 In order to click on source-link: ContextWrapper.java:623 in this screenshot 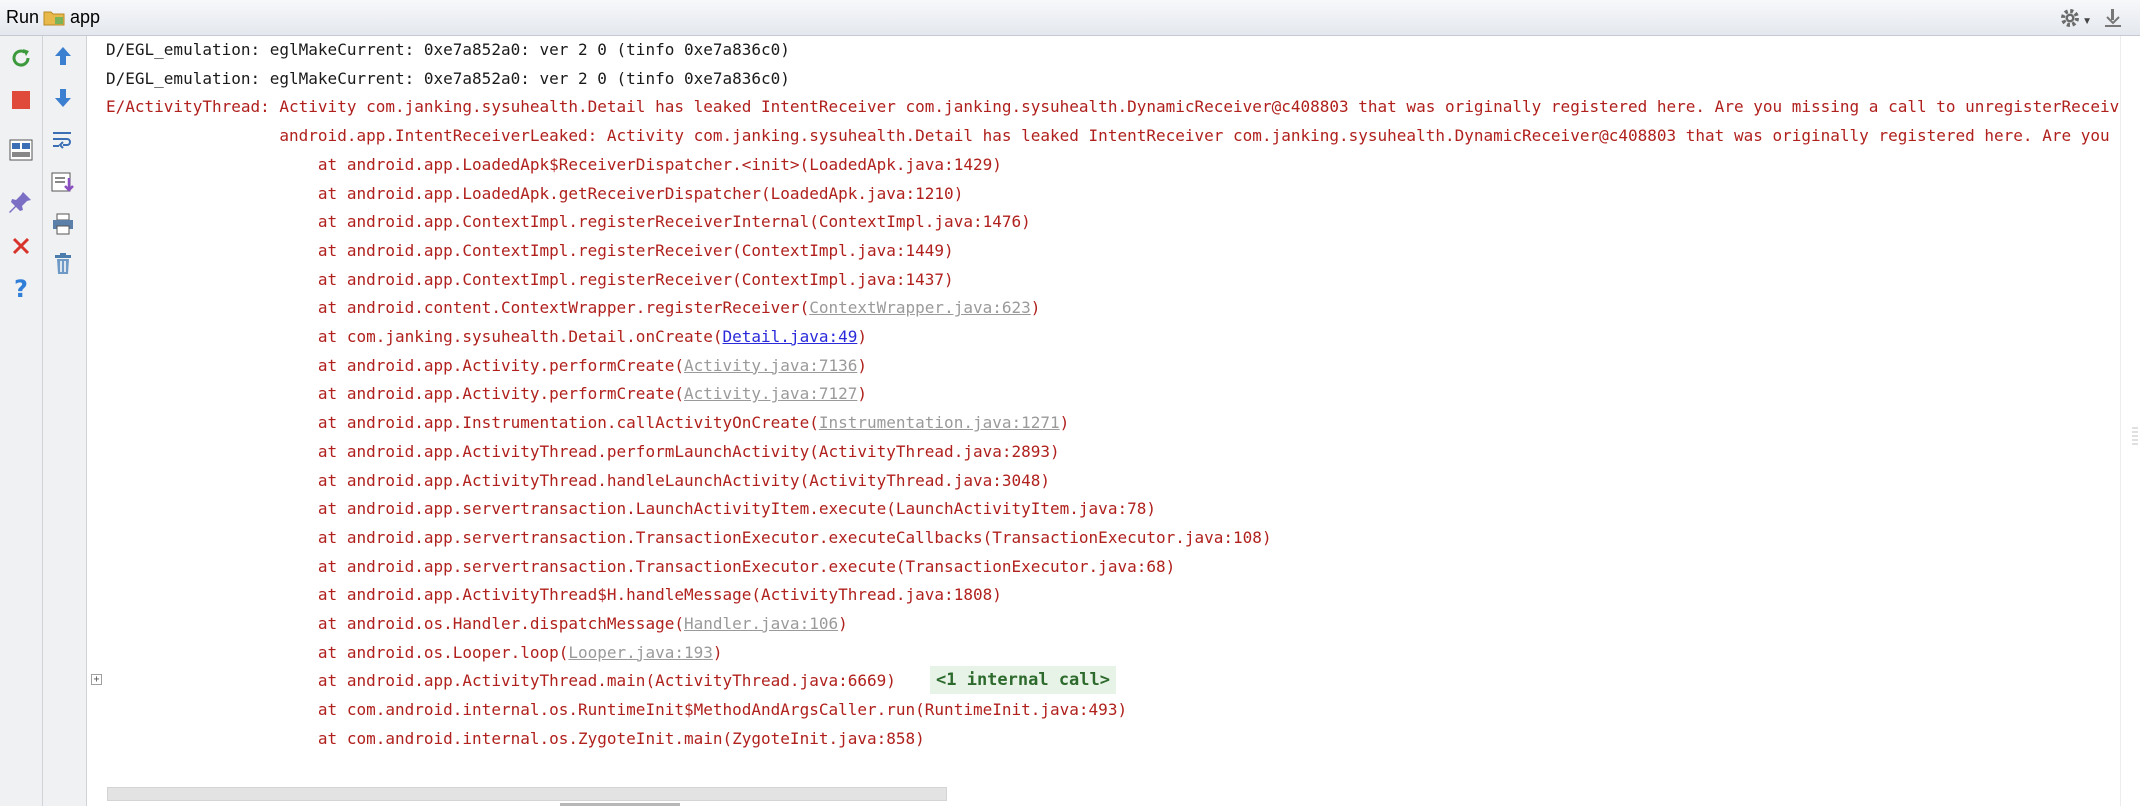, I will do `click(920, 307)`.